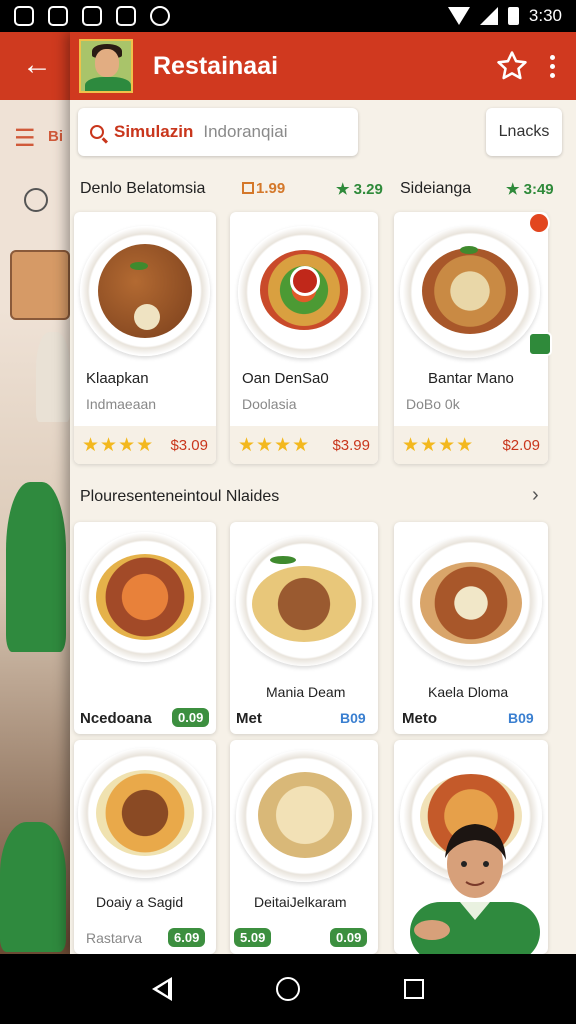 The image size is (576, 1024). What do you see at coordinates (40, 285) in the screenshot?
I see `background-avatar` at bounding box center [40, 285].